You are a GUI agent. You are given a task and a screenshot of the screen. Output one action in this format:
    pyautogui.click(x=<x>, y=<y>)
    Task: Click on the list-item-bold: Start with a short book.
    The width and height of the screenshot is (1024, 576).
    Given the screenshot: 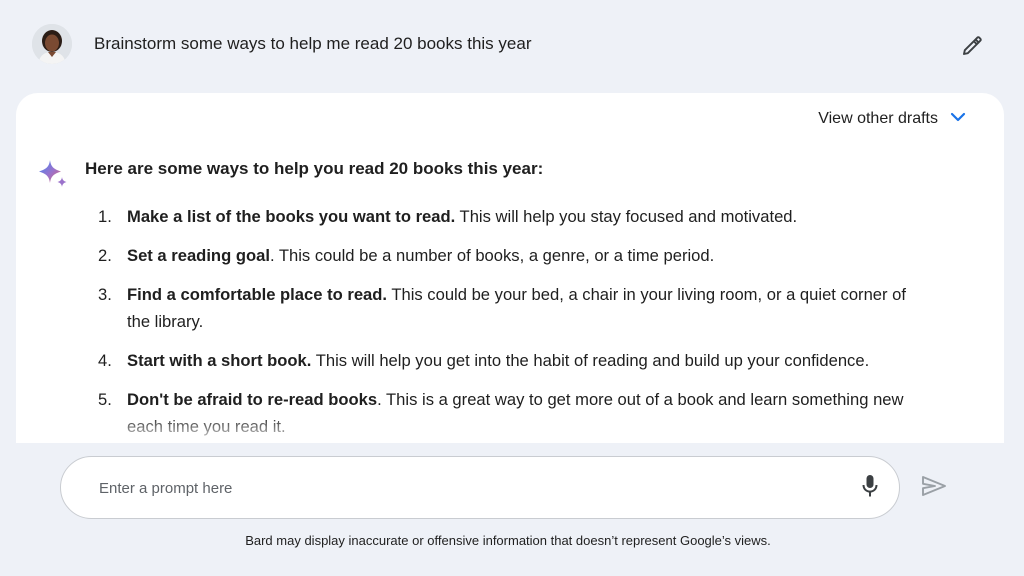 What is the action you would take?
    pyautogui.click(x=219, y=360)
    